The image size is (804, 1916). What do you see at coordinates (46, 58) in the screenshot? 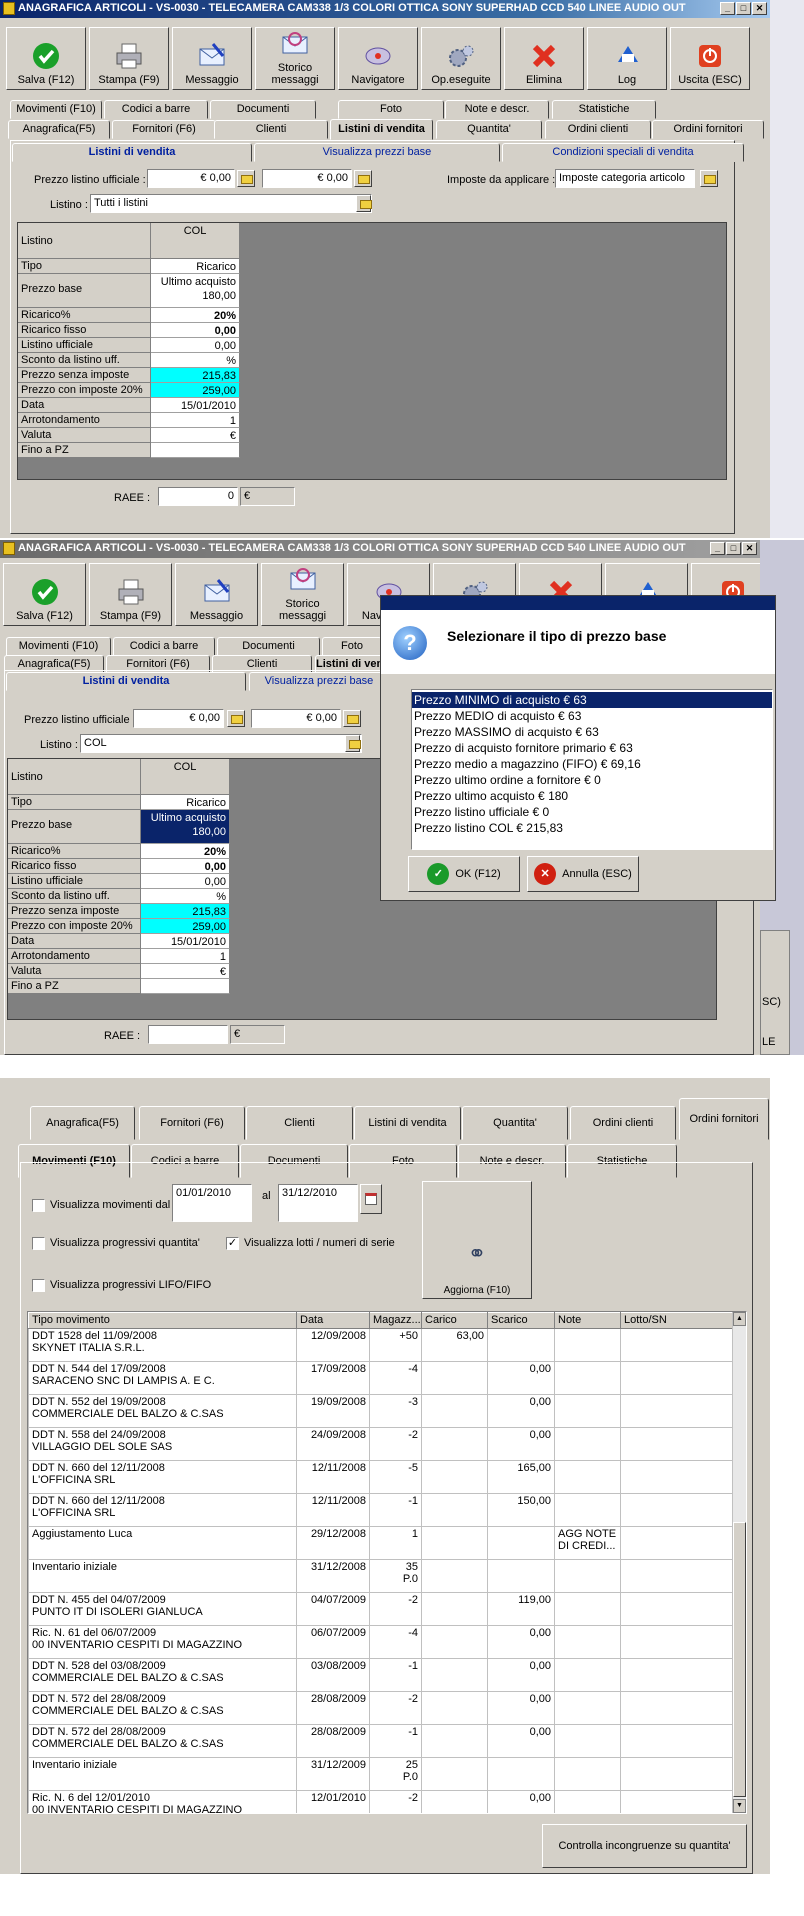
I see `salva-f12-button: Salva (F12)` at bounding box center [46, 58].